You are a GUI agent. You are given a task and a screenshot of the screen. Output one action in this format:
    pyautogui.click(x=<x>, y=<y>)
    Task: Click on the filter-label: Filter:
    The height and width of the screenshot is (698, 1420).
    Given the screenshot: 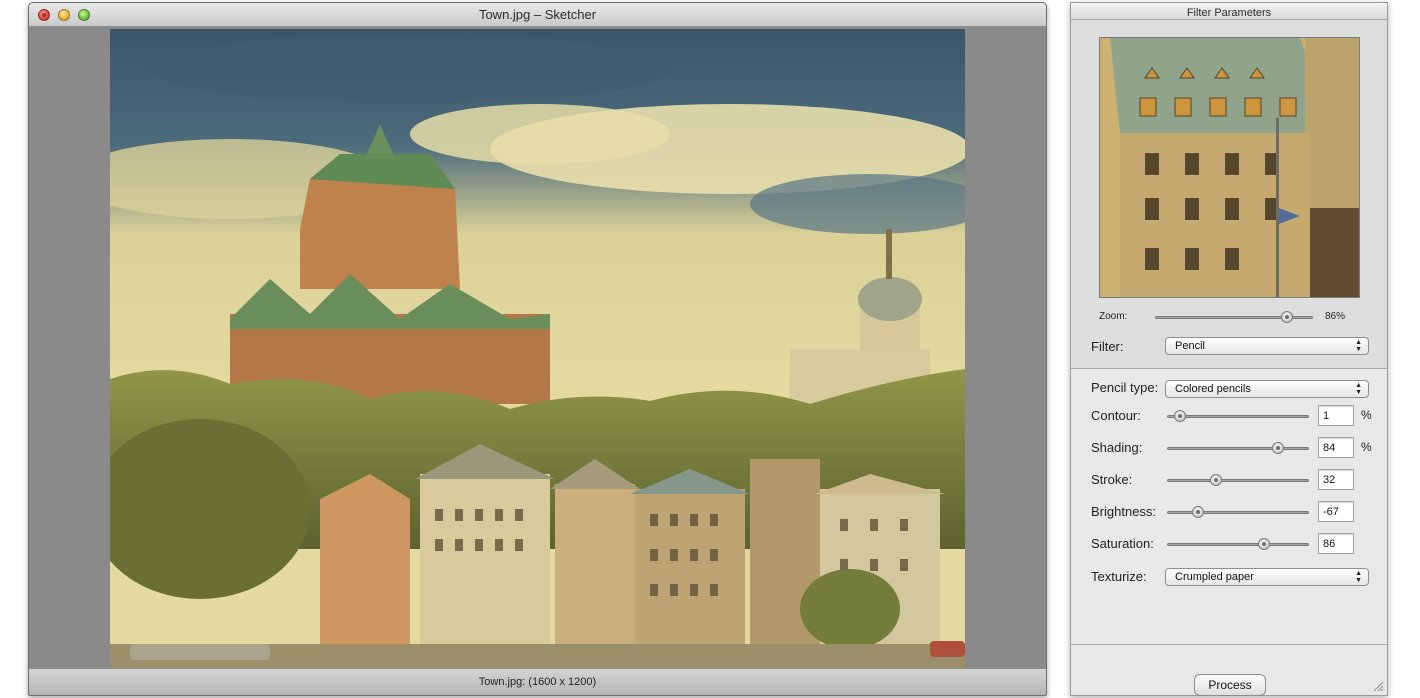 What is the action you would take?
    pyautogui.click(x=1107, y=346)
    